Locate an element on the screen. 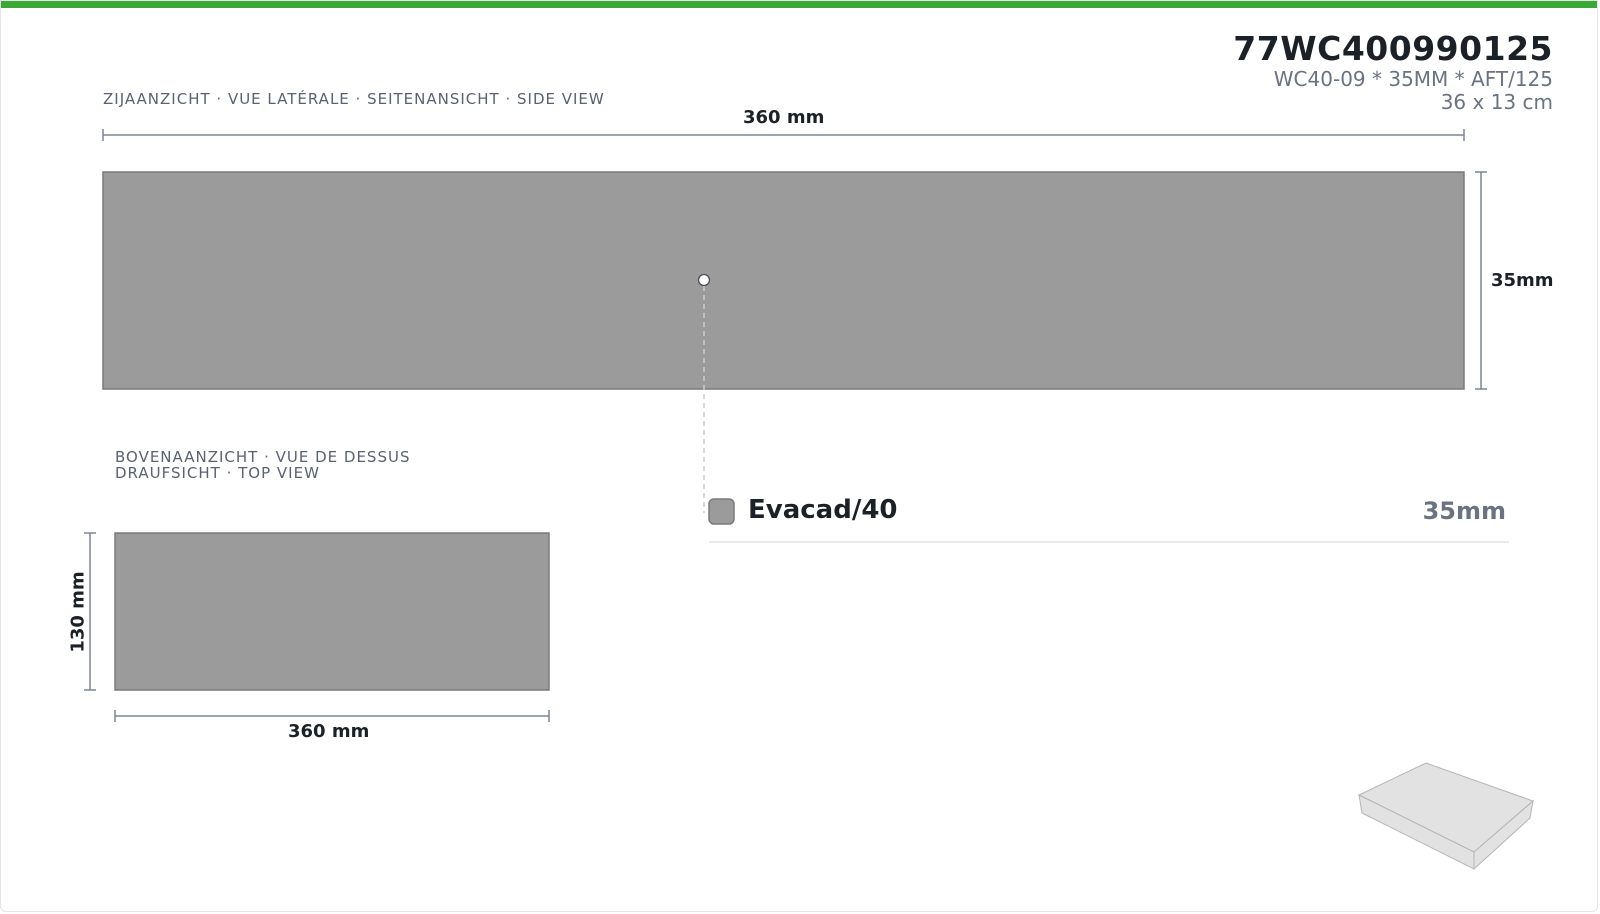 Image resolution: width=1600 pixels, height=914 pixels. top-view-label-line2: DRAUFSICHT · TOP VIEW is located at coordinates (217, 473).